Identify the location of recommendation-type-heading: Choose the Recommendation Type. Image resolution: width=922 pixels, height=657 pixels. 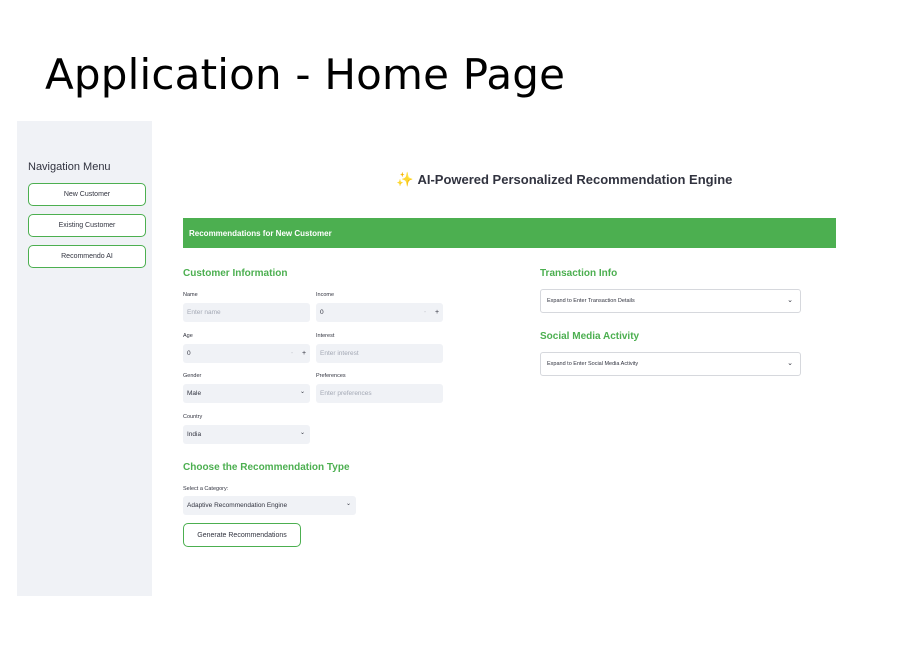
(266, 467).